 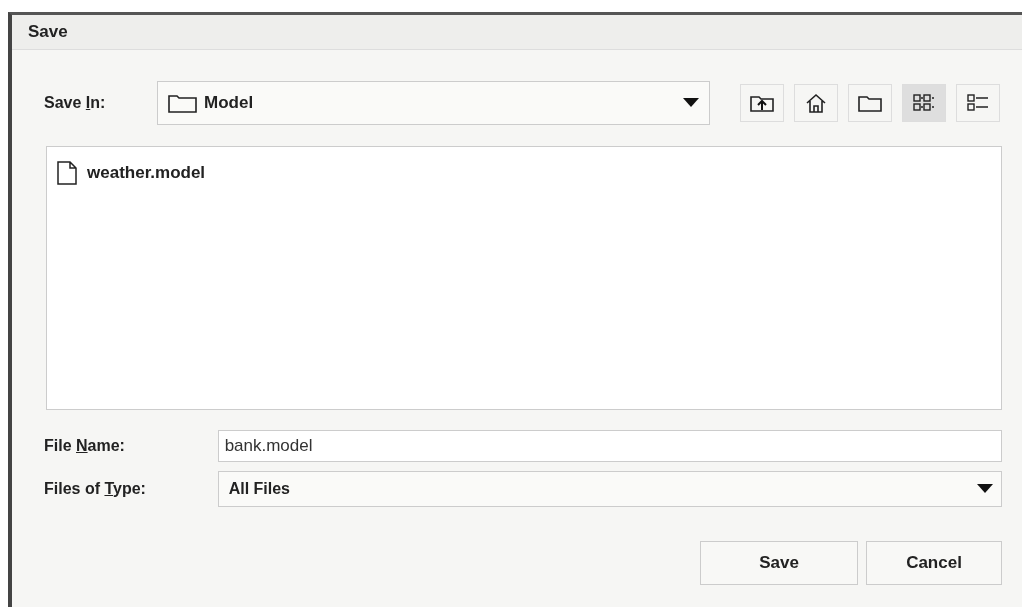 I want to click on new-folder-button, so click(x=870, y=103).